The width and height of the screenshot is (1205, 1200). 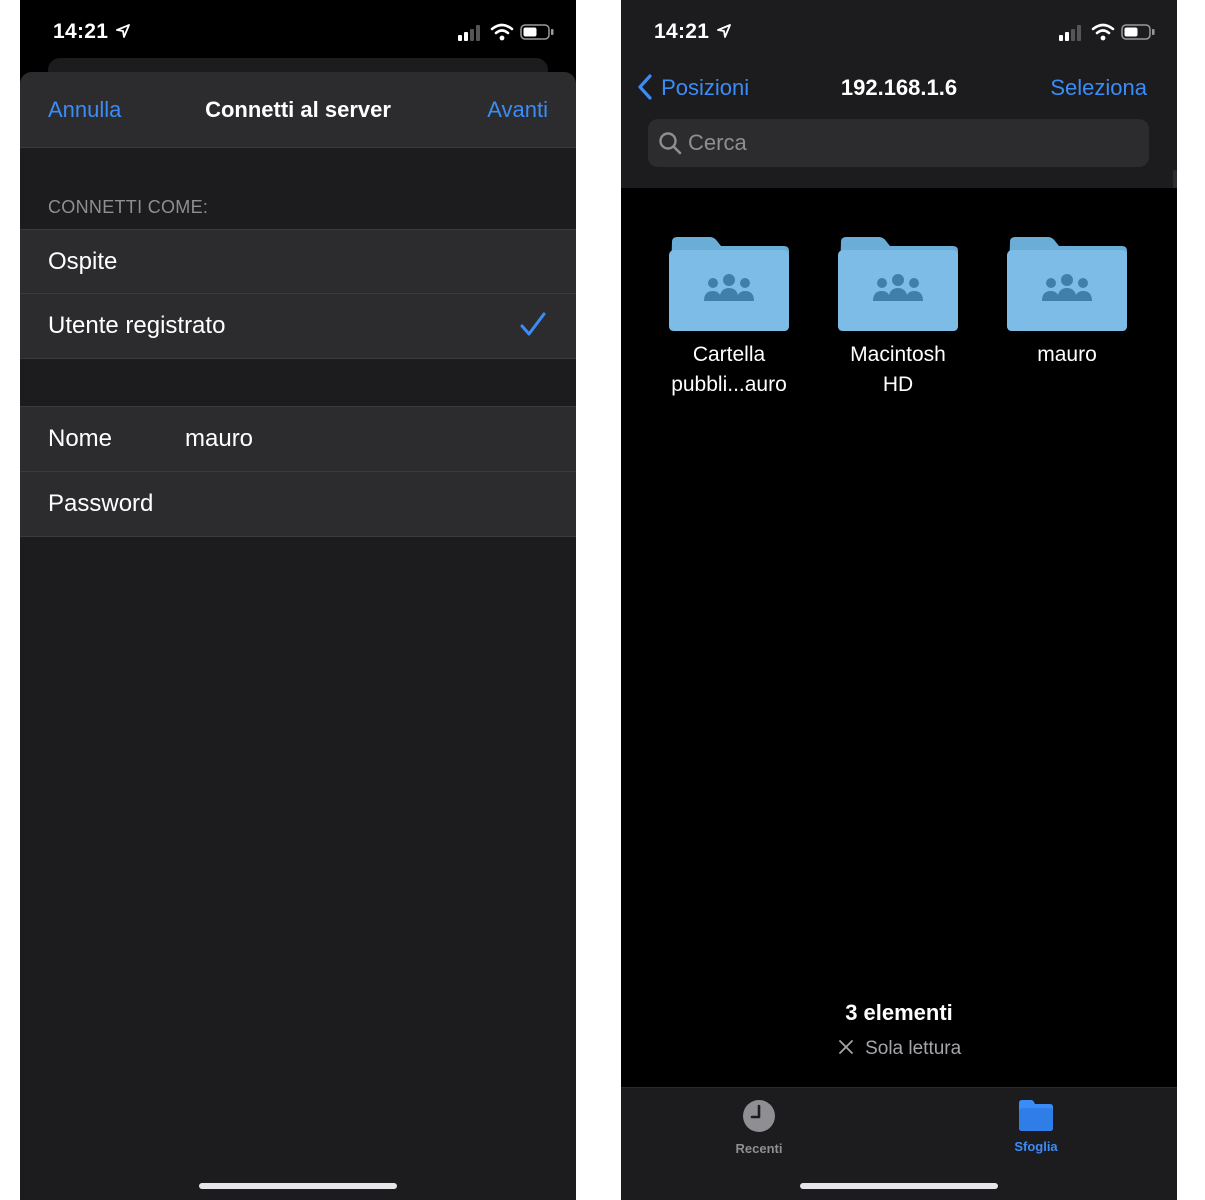 What do you see at coordinates (517, 110) in the screenshot?
I see `next-button: Avanti` at bounding box center [517, 110].